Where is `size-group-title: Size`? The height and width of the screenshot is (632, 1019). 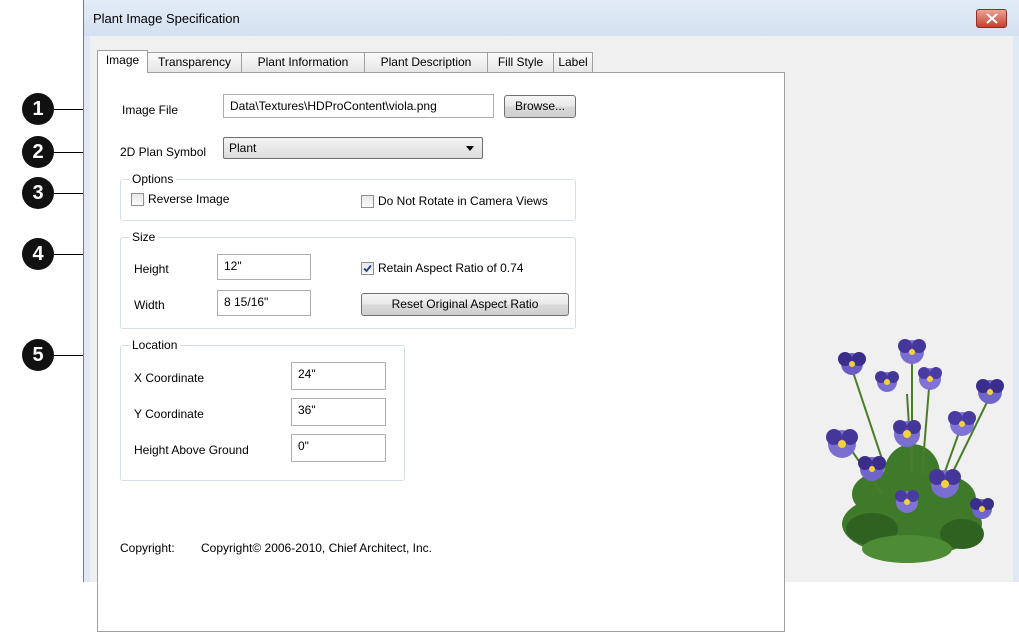 size-group-title: Size is located at coordinates (144, 237).